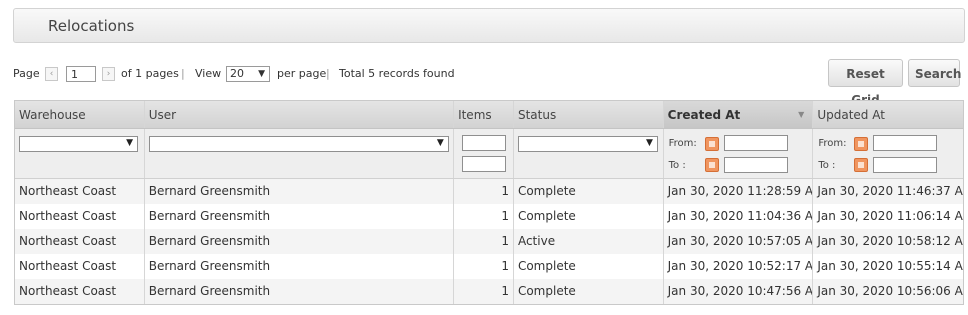 Image resolution: width=968 pixels, height=315 pixels. I want to click on filter-status-cell: ▼, so click(589, 153).